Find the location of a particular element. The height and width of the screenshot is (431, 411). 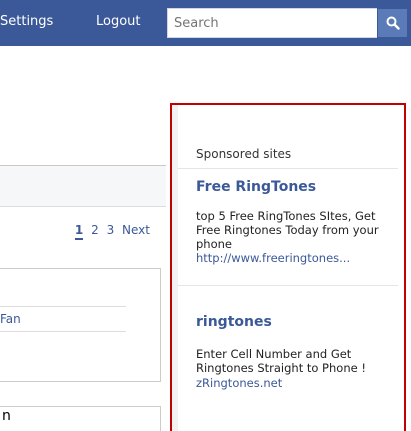

next-page-link: Next is located at coordinates (136, 230).